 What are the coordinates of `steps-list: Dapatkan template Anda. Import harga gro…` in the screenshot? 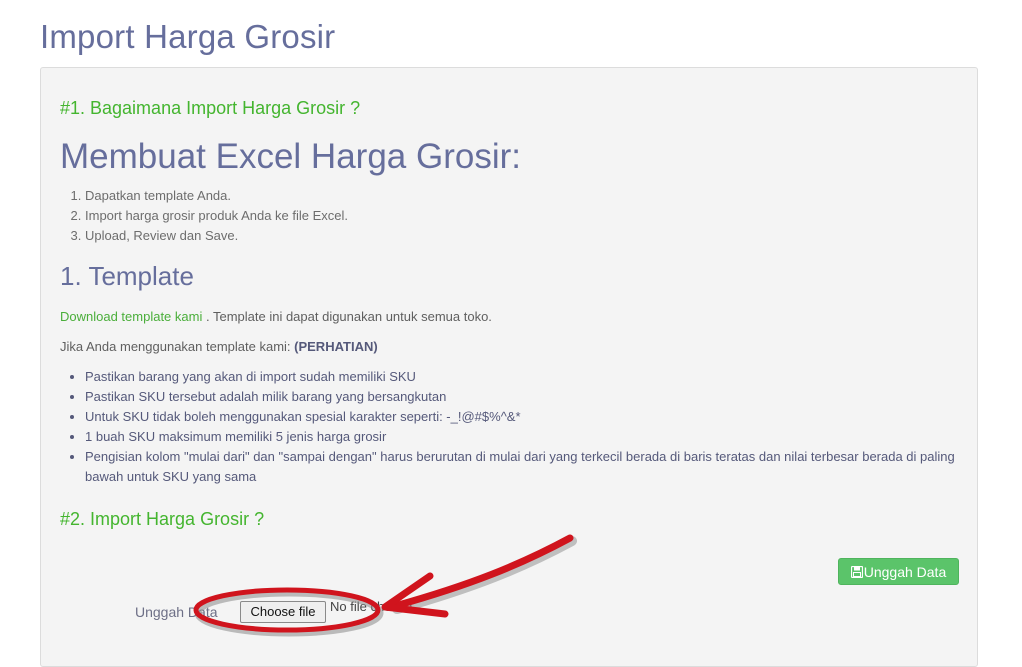 It's located at (204, 216).